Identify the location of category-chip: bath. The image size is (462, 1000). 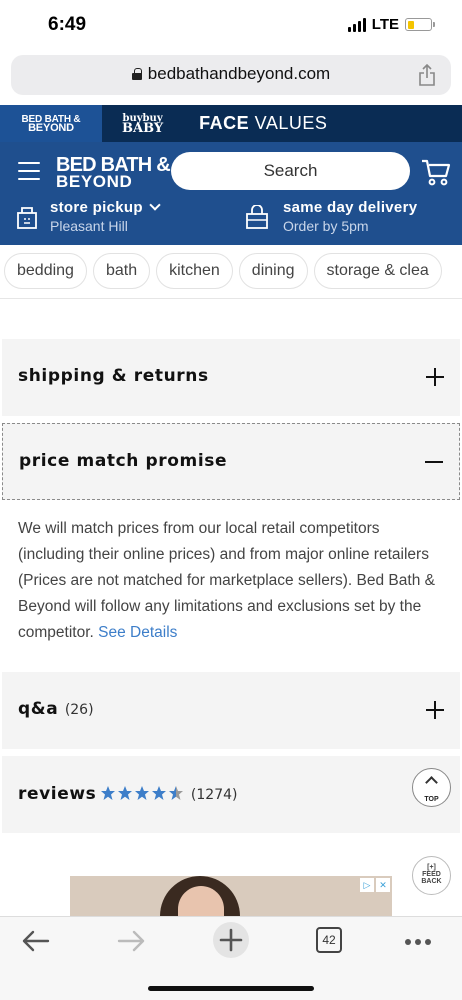
(121, 271).